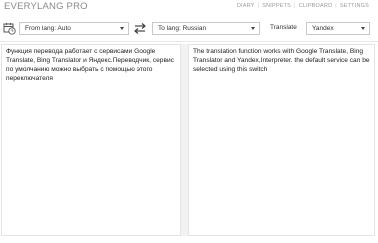 This screenshot has width=378, height=243. Describe the element at coordinates (246, 6) in the screenshot. I see `nav-item-diary: DIARY` at that location.